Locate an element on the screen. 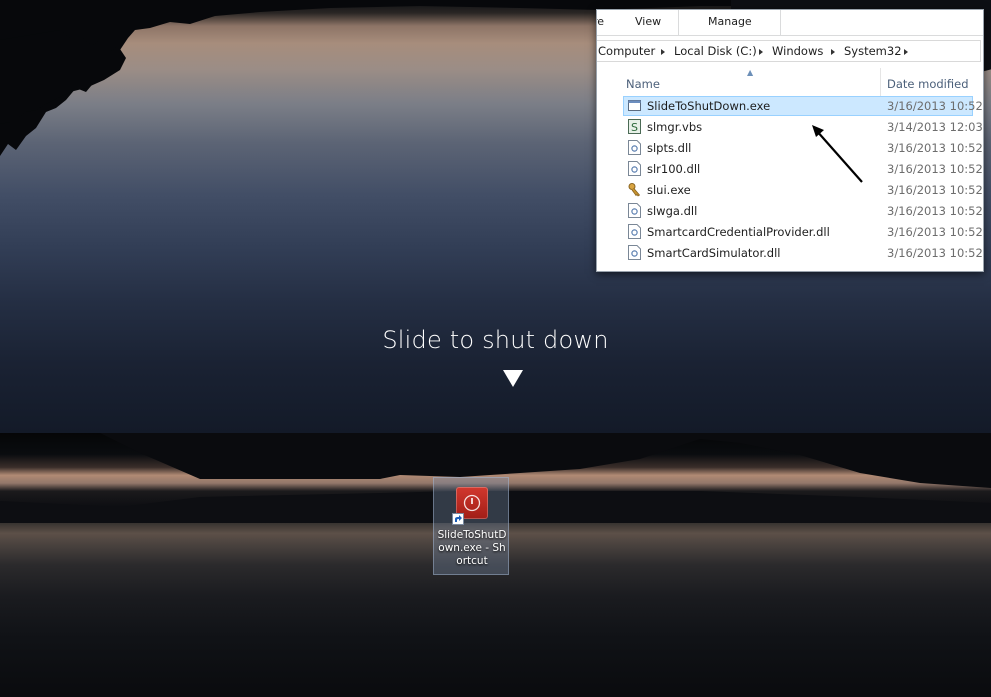  file-name: slmgr.vbs is located at coordinates (675, 127).